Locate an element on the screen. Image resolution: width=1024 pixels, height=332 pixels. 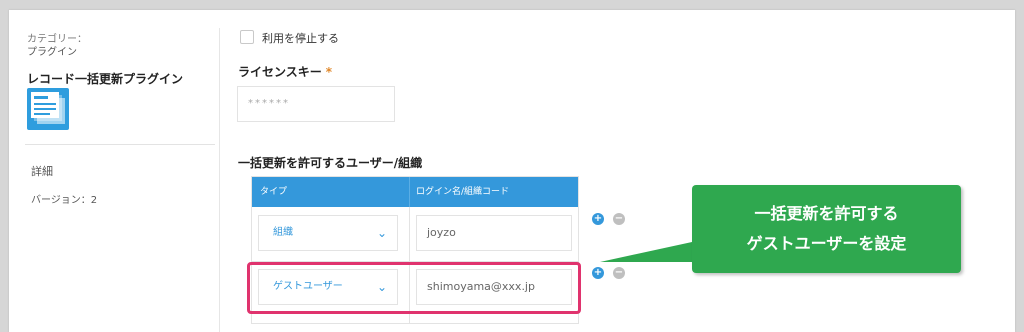
required-mark: * is located at coordinates (329, 72).